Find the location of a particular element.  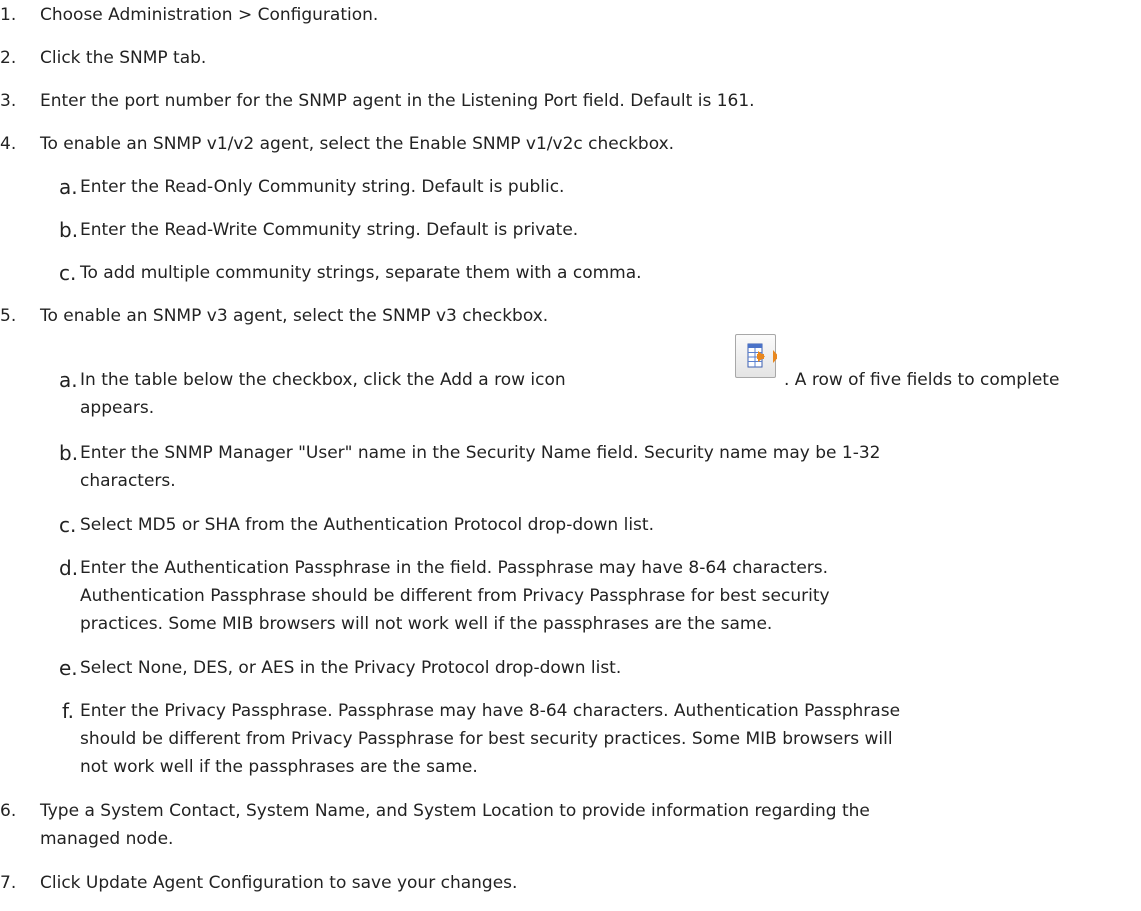

step-text: managed node. is located at coordinates (107, 839).